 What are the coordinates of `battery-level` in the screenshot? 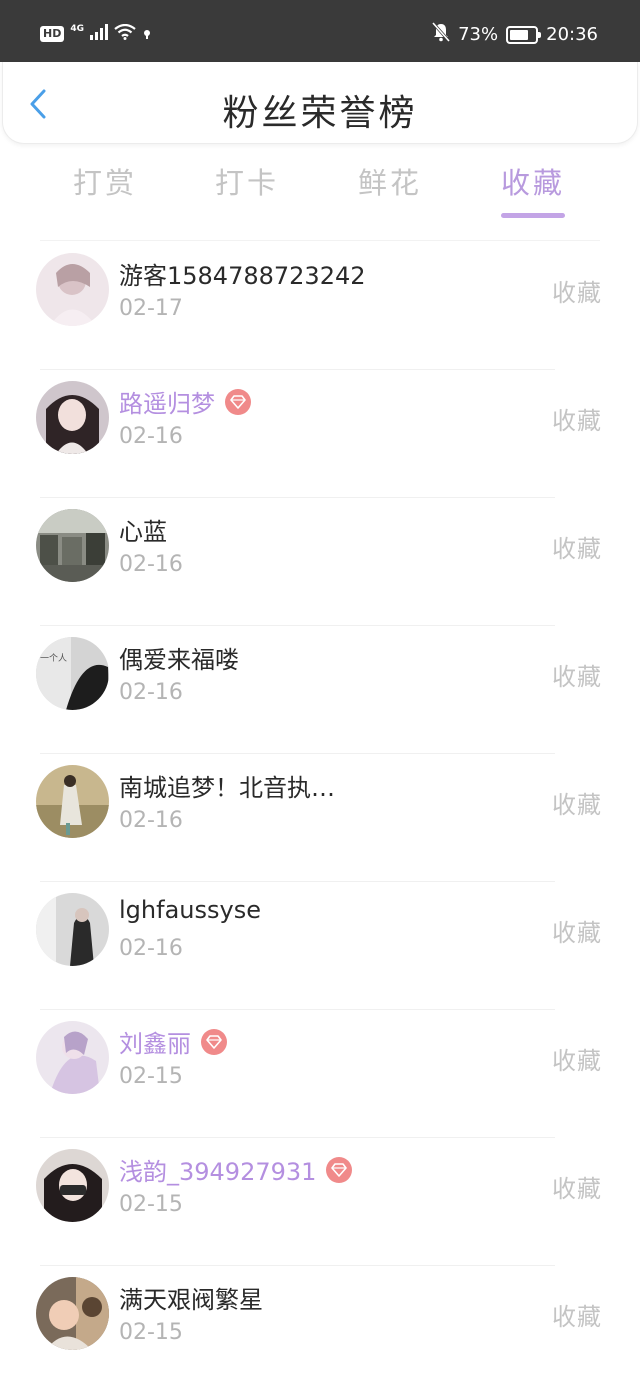 It's located at (519, 34).